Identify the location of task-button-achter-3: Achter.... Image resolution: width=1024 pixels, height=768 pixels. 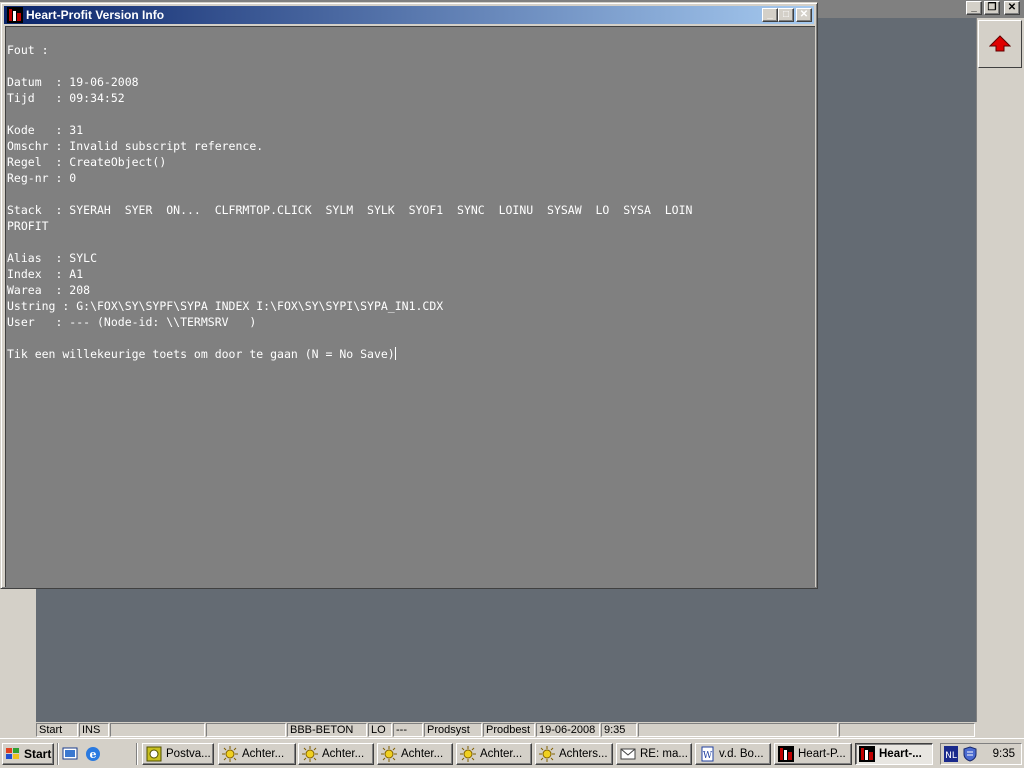
(415, 754).